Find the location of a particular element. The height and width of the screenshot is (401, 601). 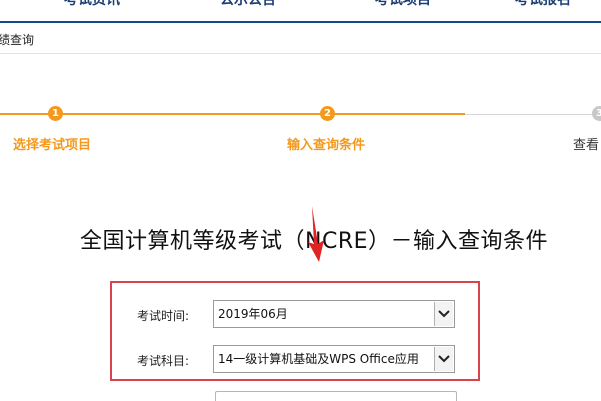

step-progress-line-pending is located at coordinates (533, 114).